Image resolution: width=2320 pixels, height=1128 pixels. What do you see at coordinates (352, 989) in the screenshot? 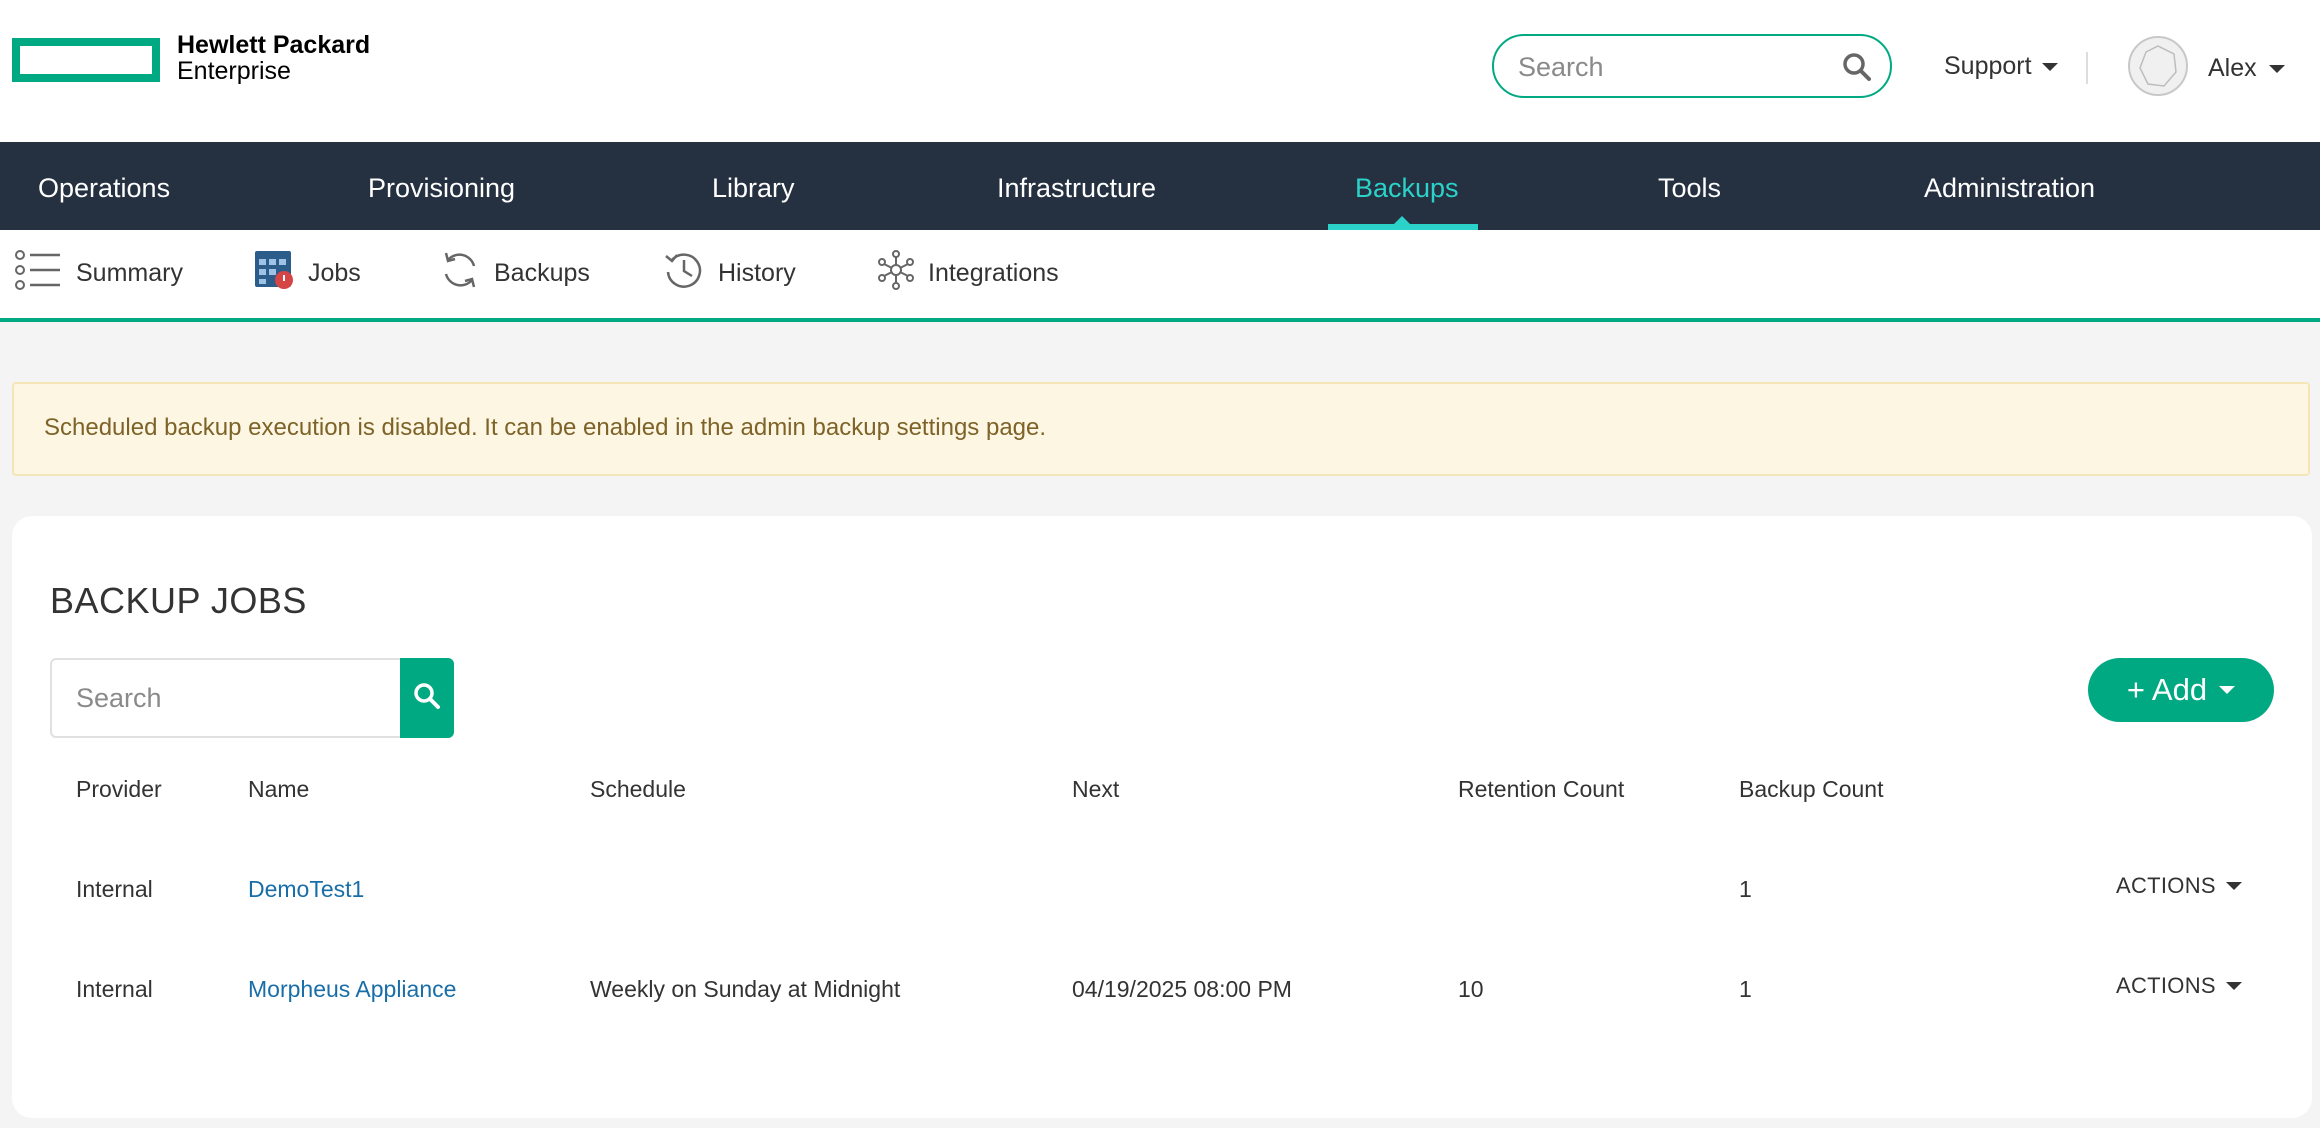
I see `job-name-link: Morpheus Appliance` at bounding box center [352, 989].